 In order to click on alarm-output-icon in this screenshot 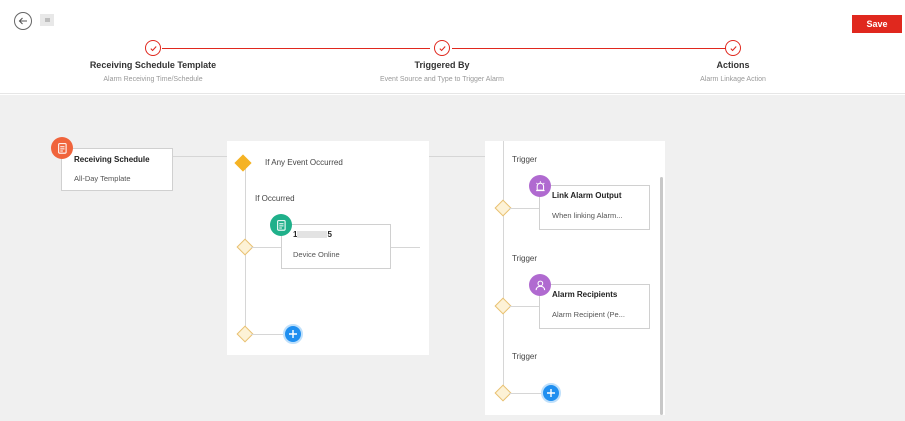, I will do `click(540, 185)`.